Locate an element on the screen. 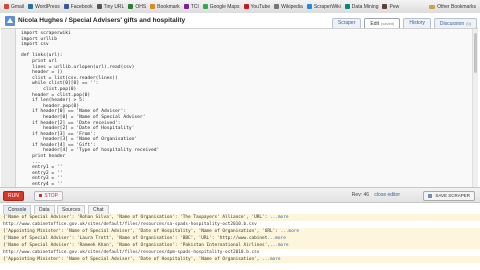  scrollbar-thumb is located at coordinates (475, 53).